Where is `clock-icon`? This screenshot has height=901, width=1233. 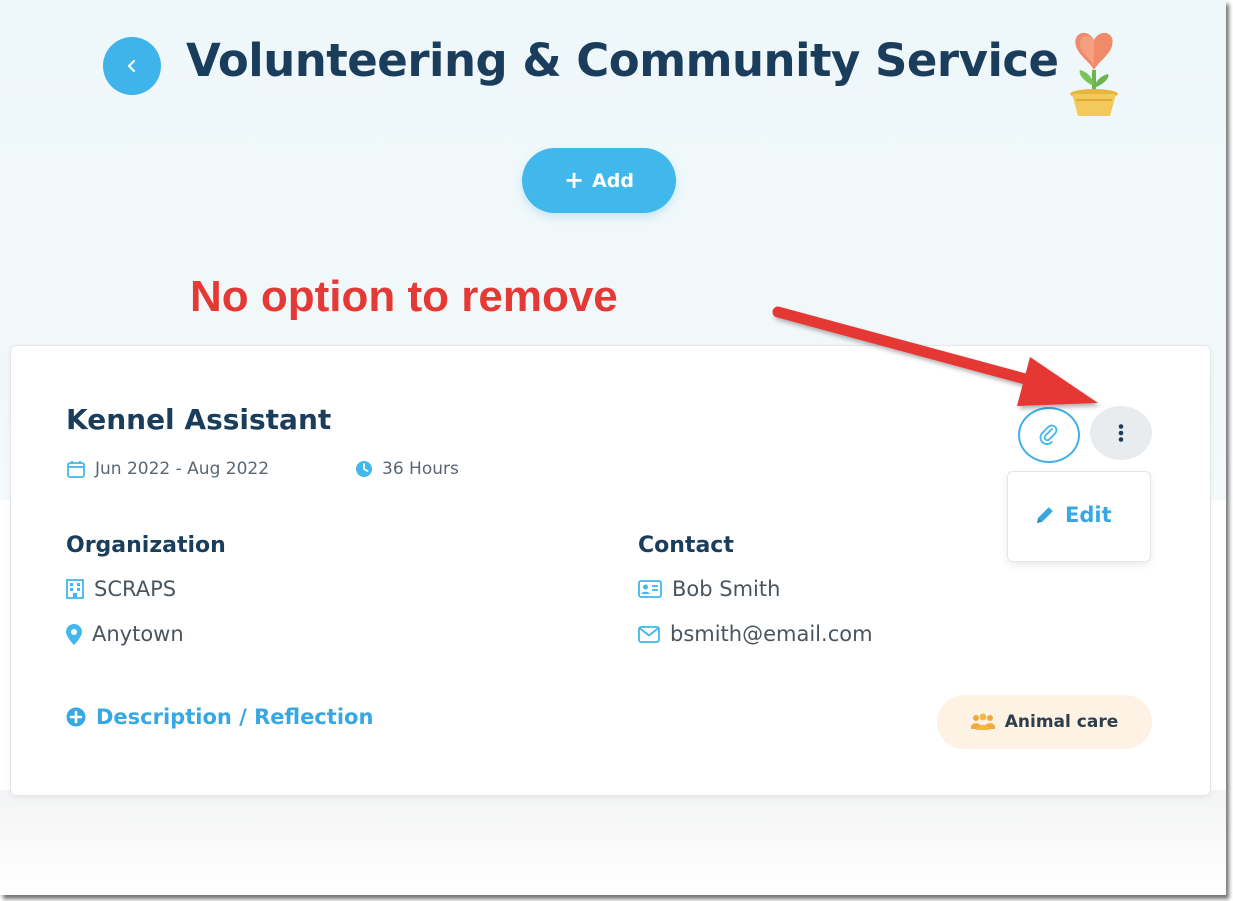 clock-icon is located at coordinates (364, 469).